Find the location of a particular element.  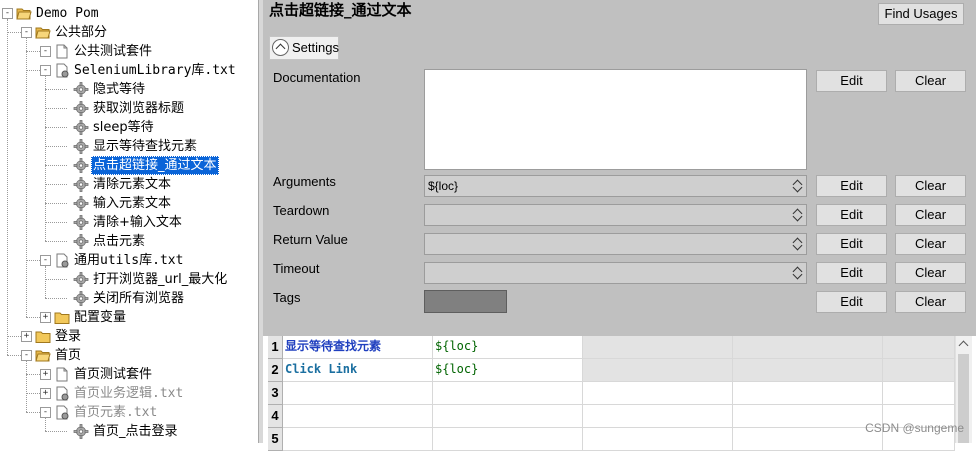

tree-item: 隐式等待 is located at coordinates (129, 89).